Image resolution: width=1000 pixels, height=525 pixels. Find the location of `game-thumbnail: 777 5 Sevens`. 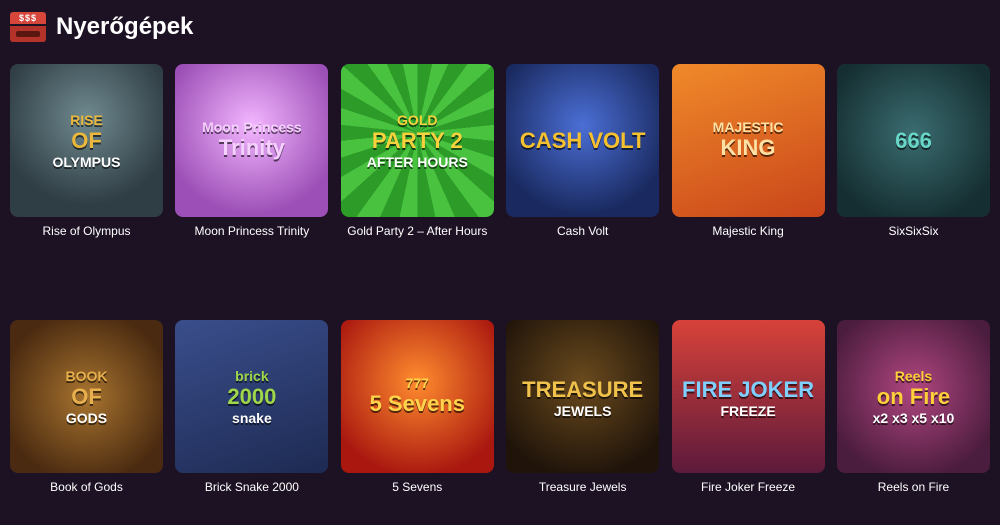

game-thumbnail: 777 5 Sevens is located at coordinates (417, 396).